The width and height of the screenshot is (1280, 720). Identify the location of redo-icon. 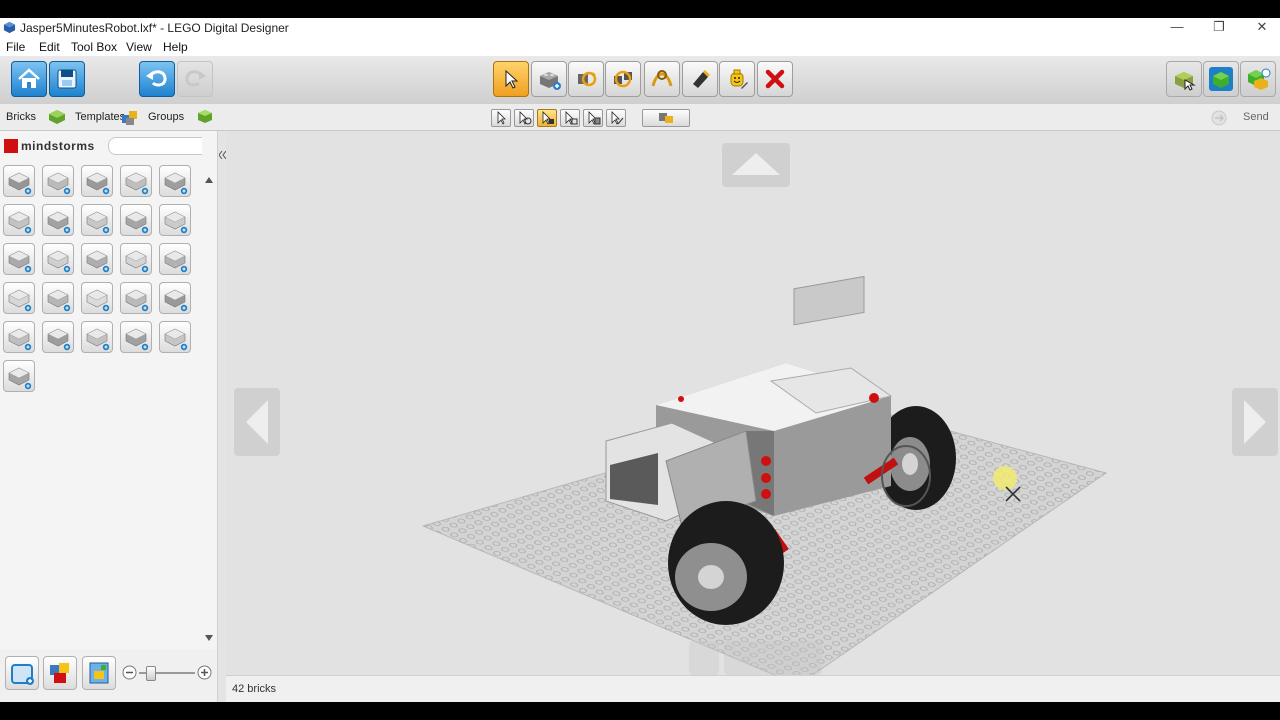
(195, 78).